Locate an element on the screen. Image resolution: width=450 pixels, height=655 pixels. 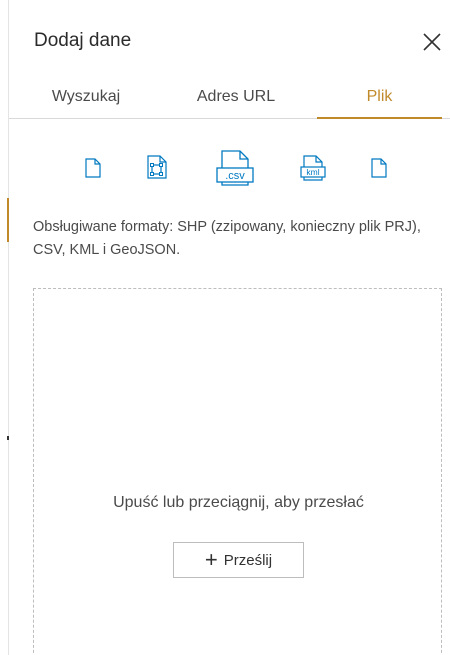
shapefile-file-icon is located at coordinates (93, 168).